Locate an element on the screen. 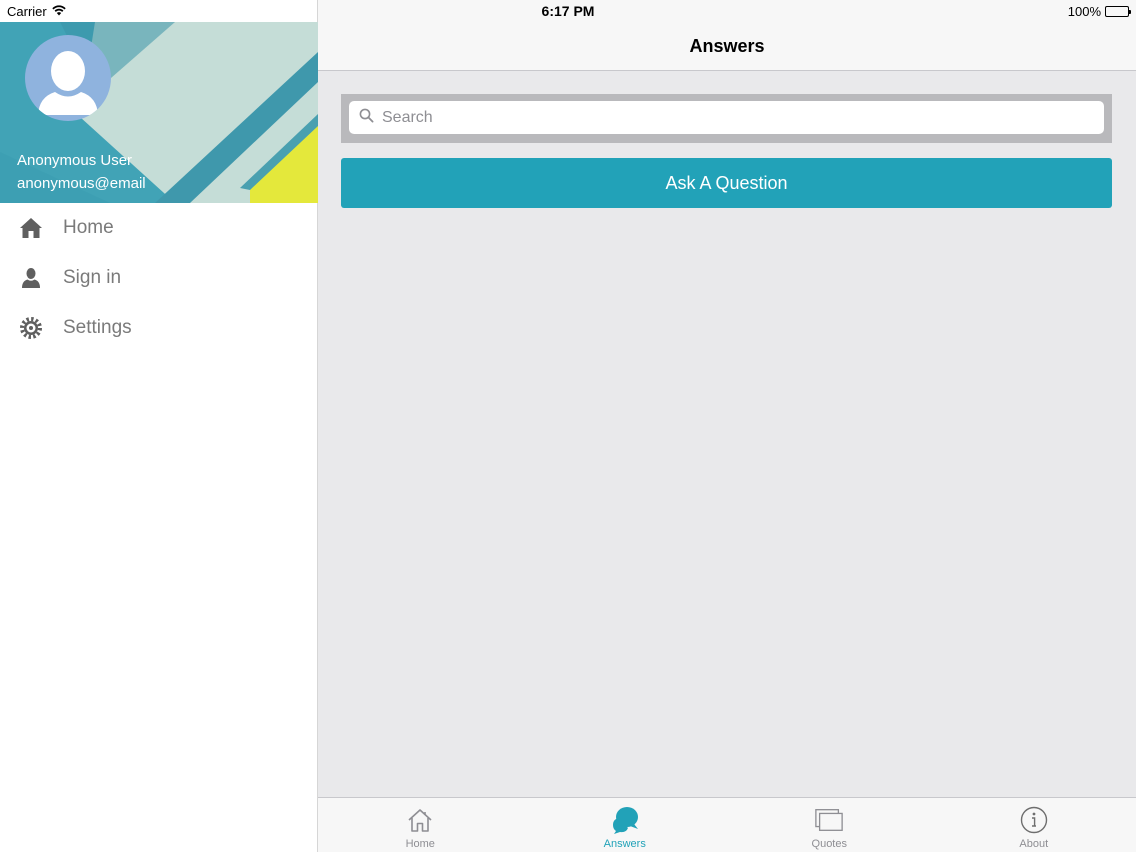 This screenshot has width=1136, height=852. stacked-windows-icon is located at coordinates (829, 820).